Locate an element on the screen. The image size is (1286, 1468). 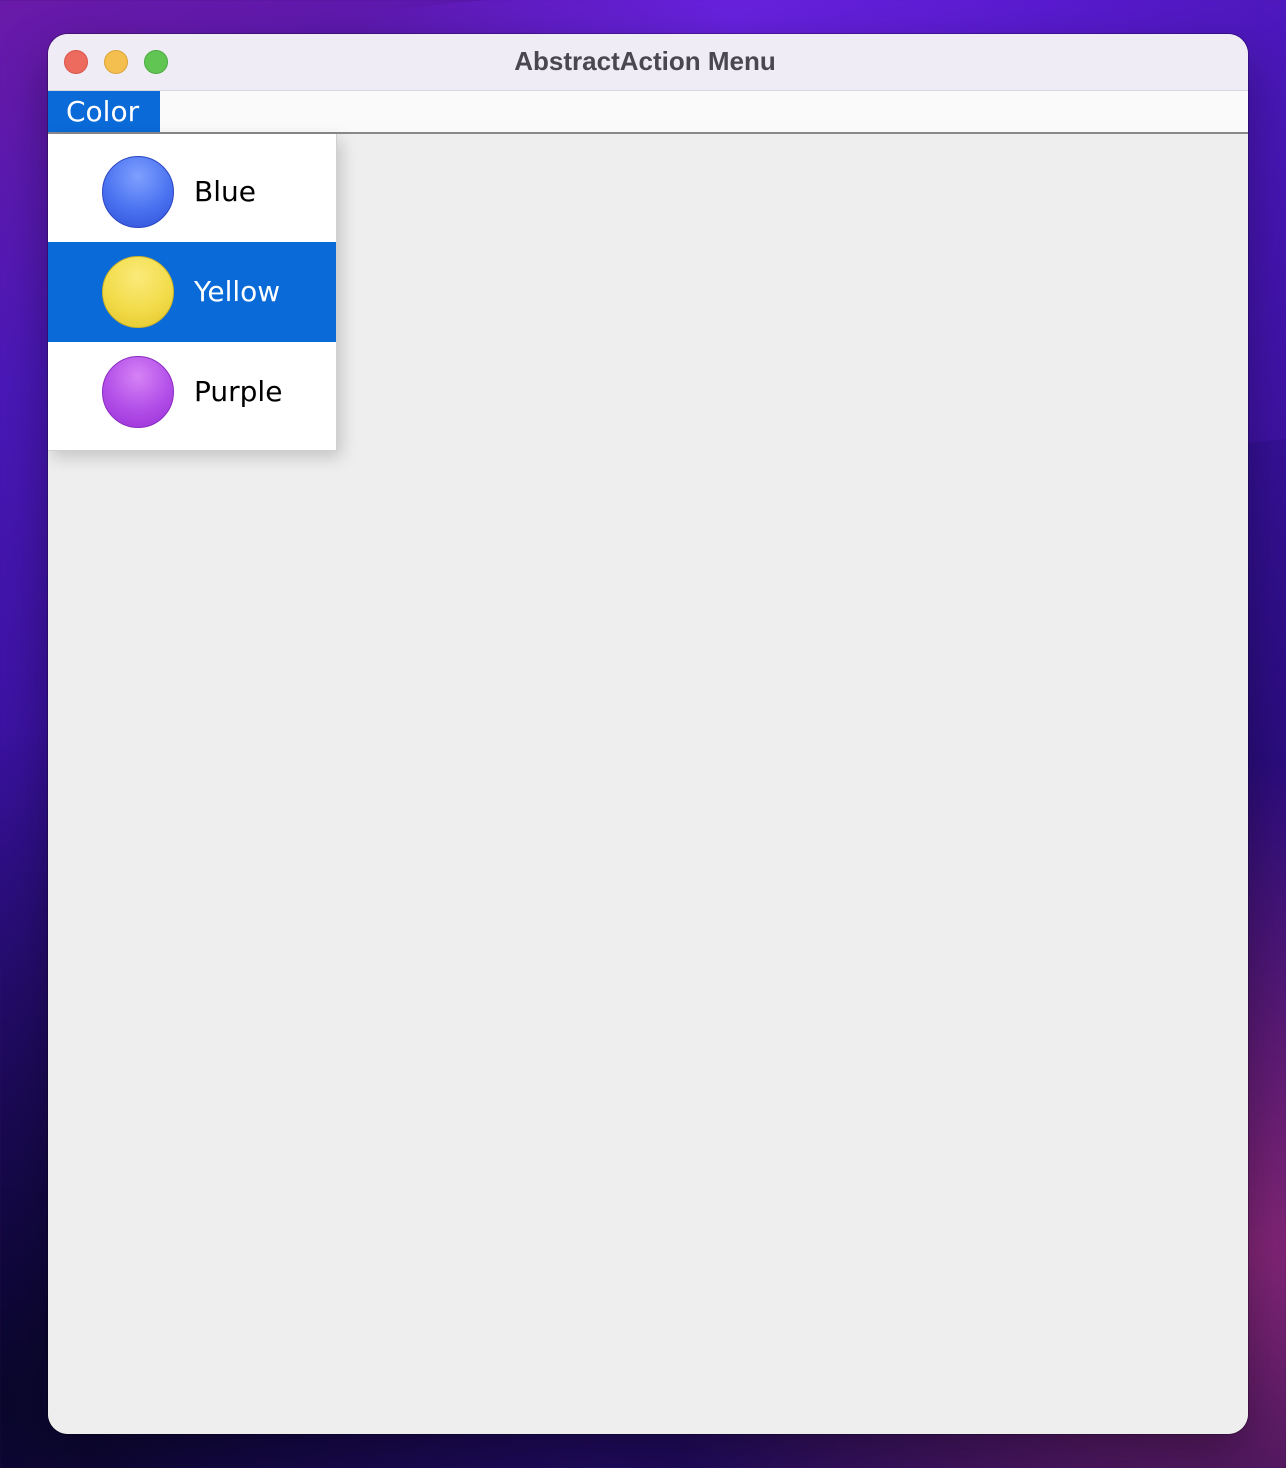
menu-item-label: Purple is located at coordinates (238, 391).